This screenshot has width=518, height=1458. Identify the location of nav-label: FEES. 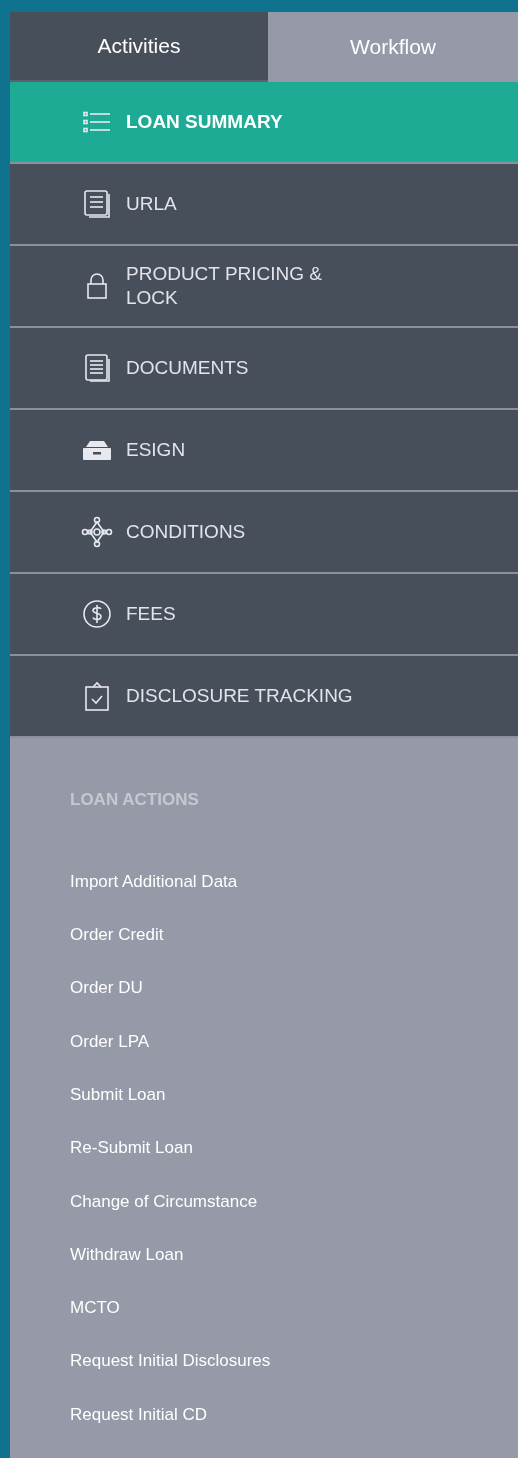
(151, 613).